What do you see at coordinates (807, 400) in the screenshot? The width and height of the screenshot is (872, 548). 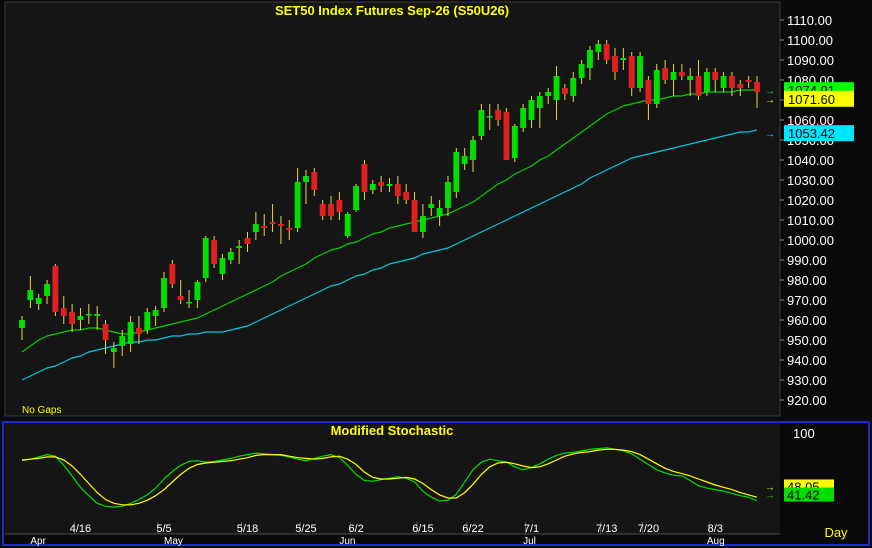 I see `price-tick-label: 920.00` at bounding box center [807, 400].